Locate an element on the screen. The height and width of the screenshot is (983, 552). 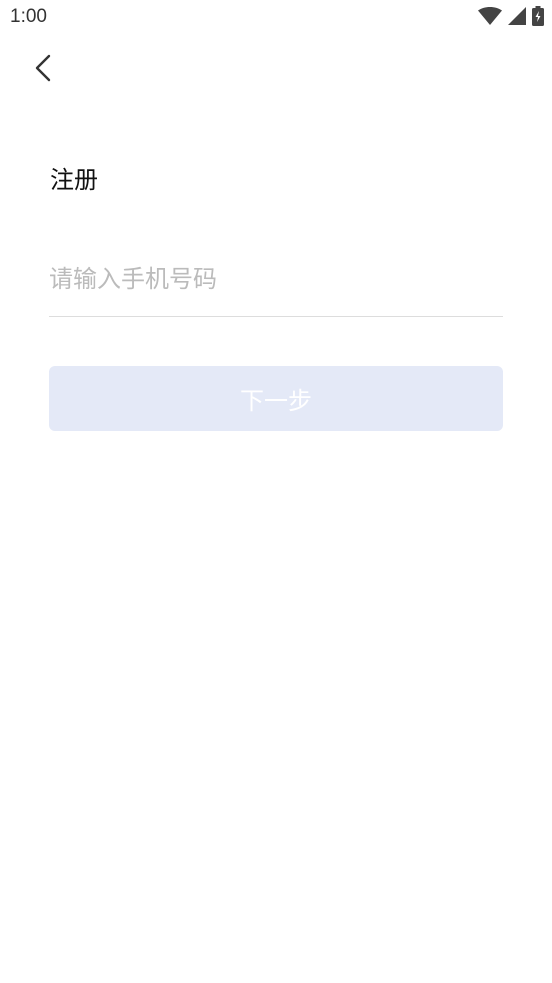
chevron-left-icon is located at coordinates (44, 70).